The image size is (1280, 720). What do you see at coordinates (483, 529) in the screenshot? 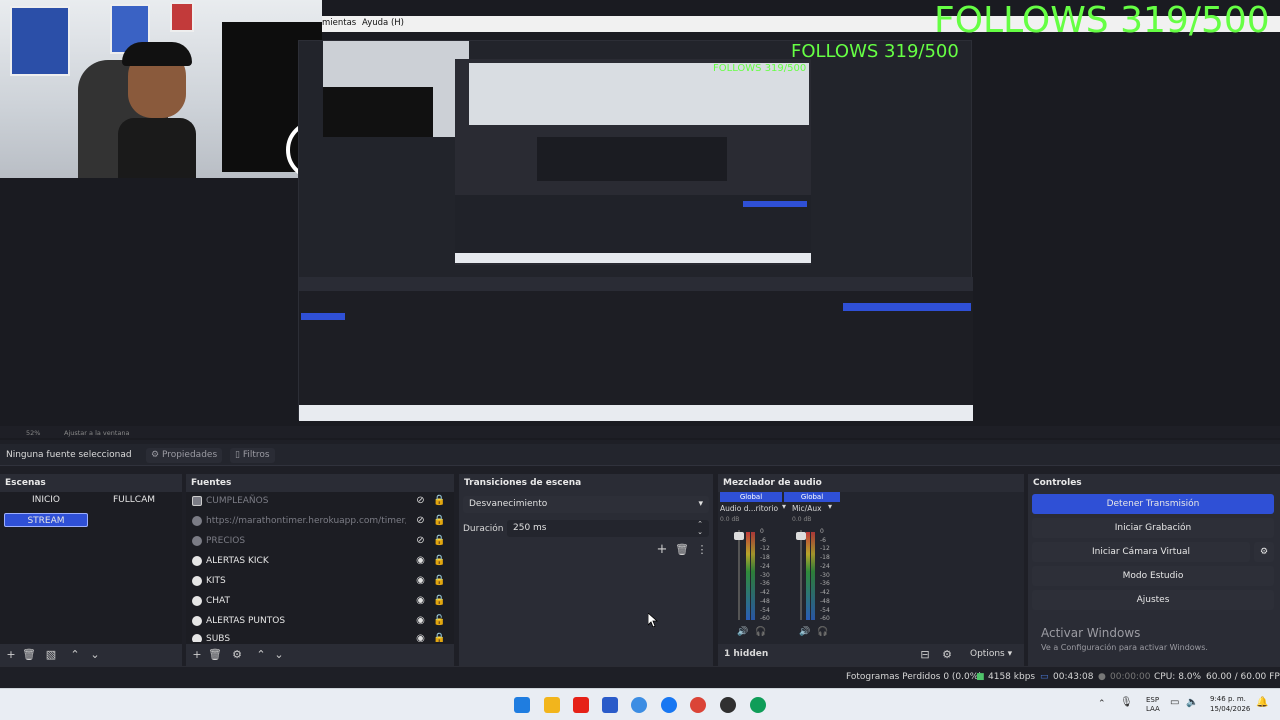
I see `duration-label: Duración` at bounding box center [483, 529].